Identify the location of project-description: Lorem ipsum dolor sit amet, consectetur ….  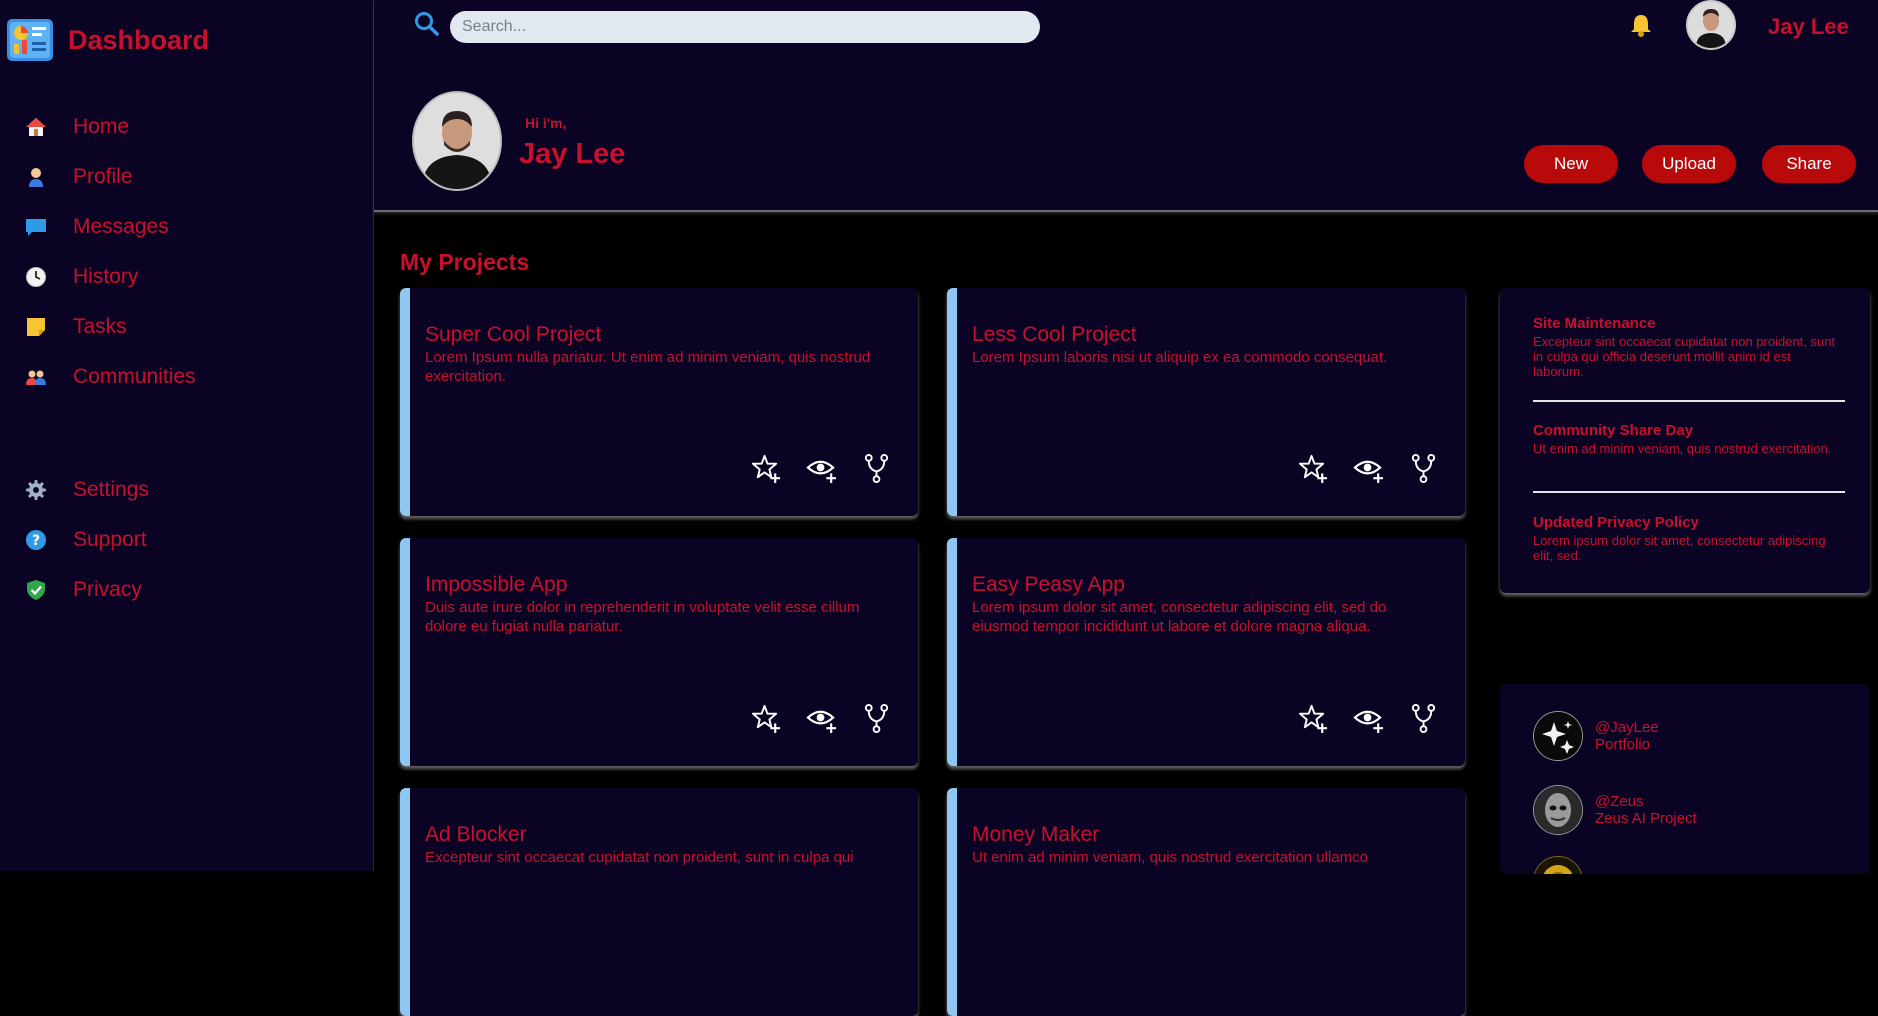
(1179, 617).